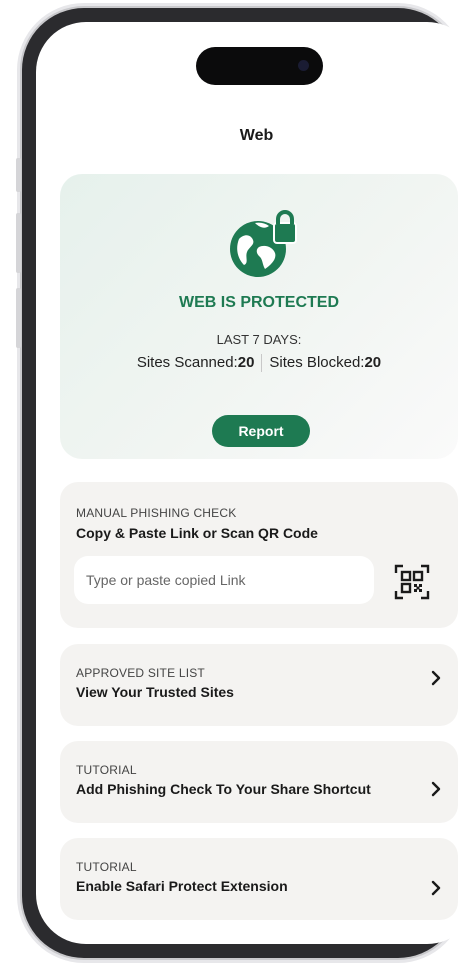 The image size is (475, 966). Describe the element at coordinates (258, 302) in the screenshot. I see `protection-status-headline: WEB IS PROTECTED` at that location.